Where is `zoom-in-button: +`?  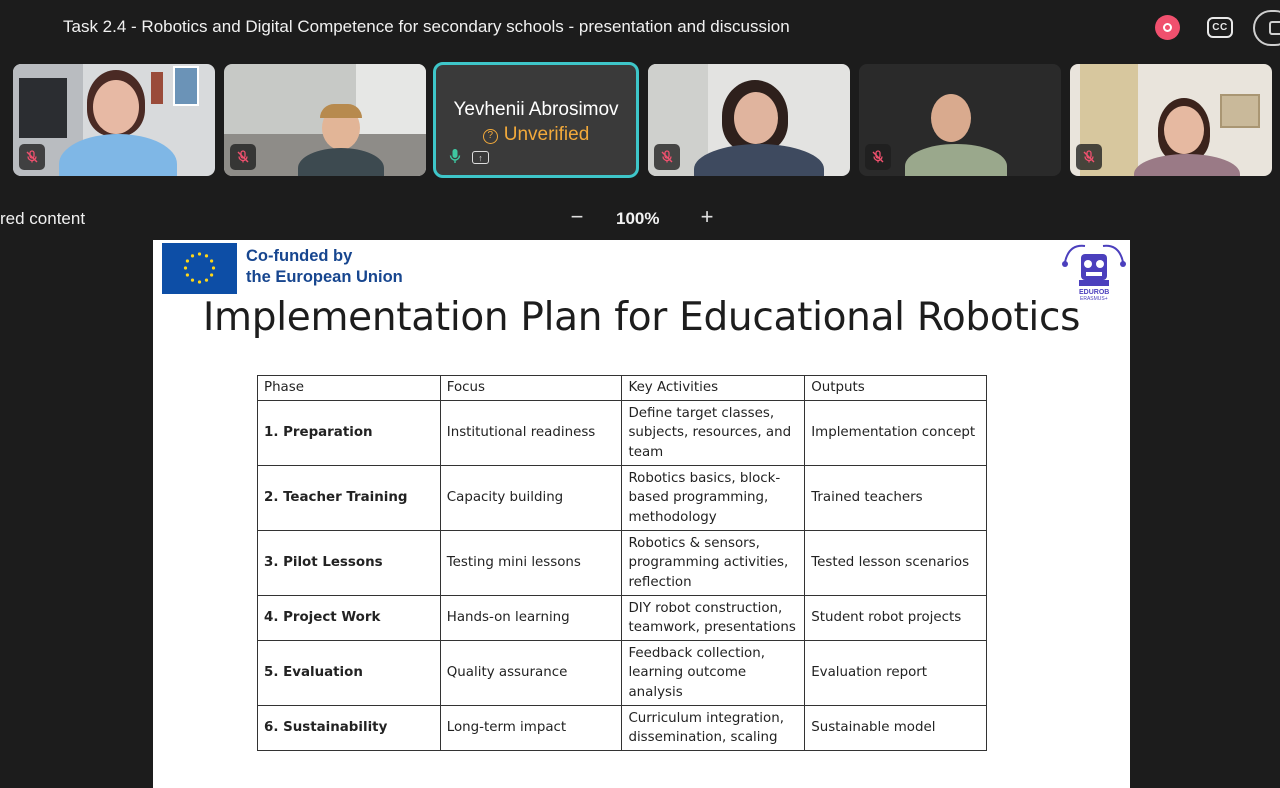
zoom-in-button: + is located at coordinates (707, 217).